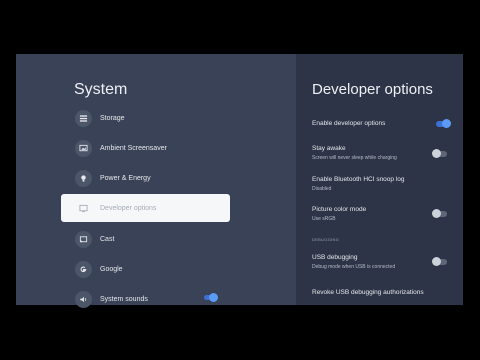 The width and height of the screenshot is (480, 360). What do you see at coordinates (443, 123) in the screenshot?
I see `enable-developer-options-toggle` at bounding box center [443, 123].